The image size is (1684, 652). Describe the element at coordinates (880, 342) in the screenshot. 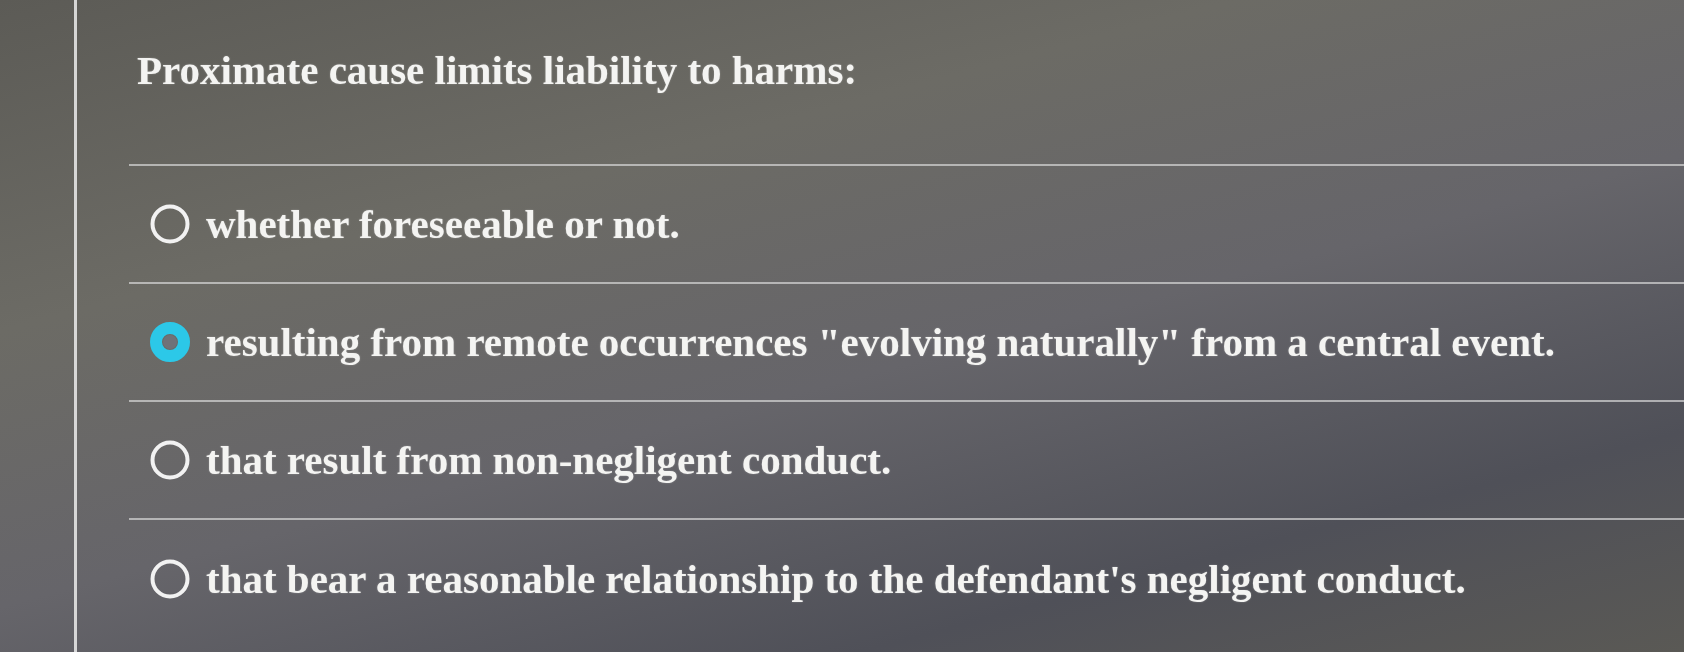

I see `option-label: resulting from remote occurrences "evolving naturally" from a central event.` at that location.